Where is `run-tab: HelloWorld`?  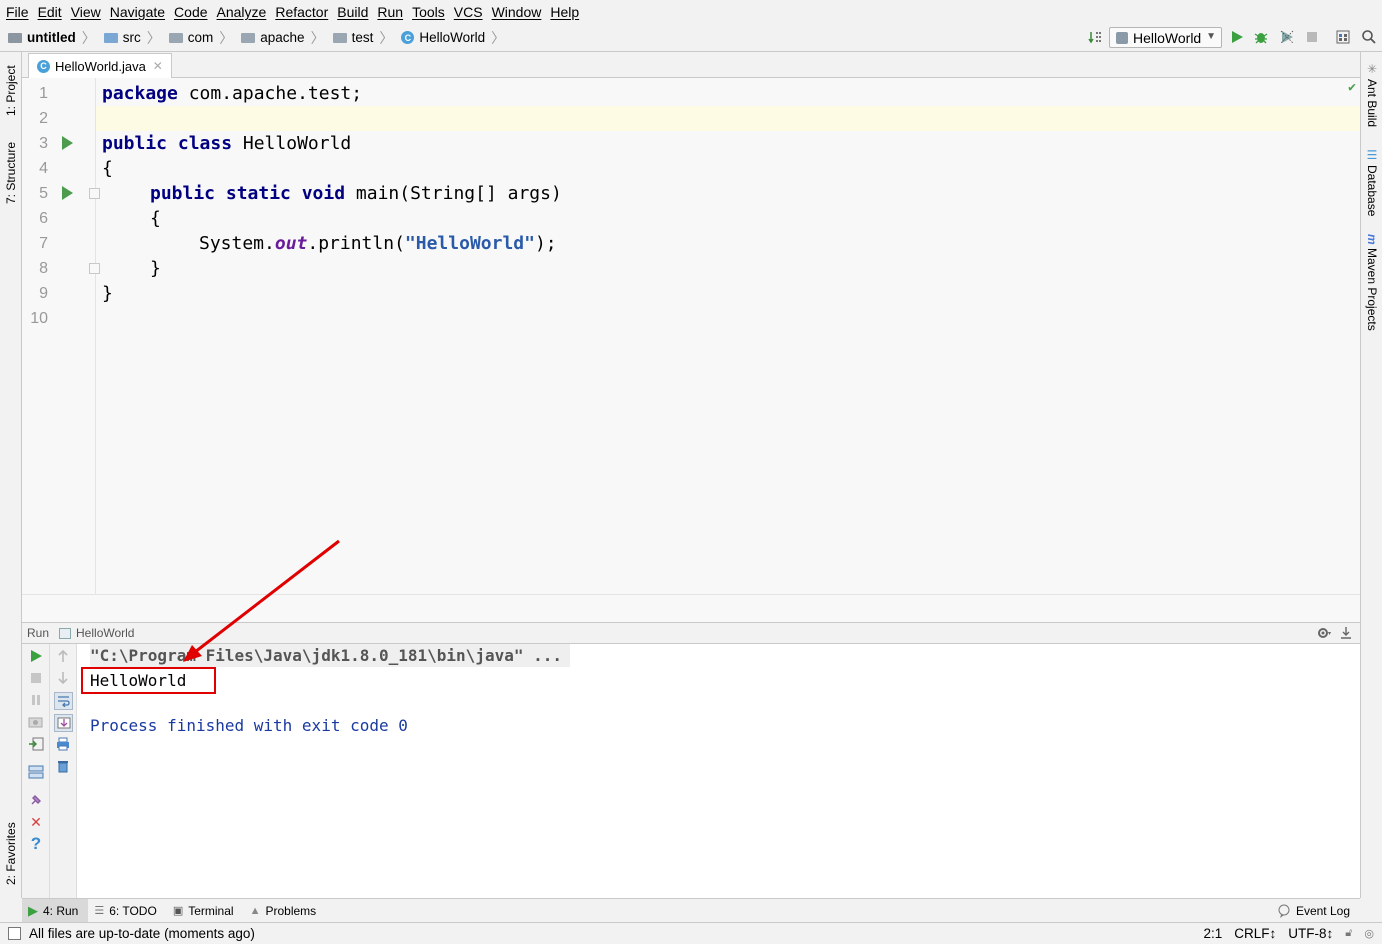
run-tab: HelloWorld is located at coordinates (93, 633).